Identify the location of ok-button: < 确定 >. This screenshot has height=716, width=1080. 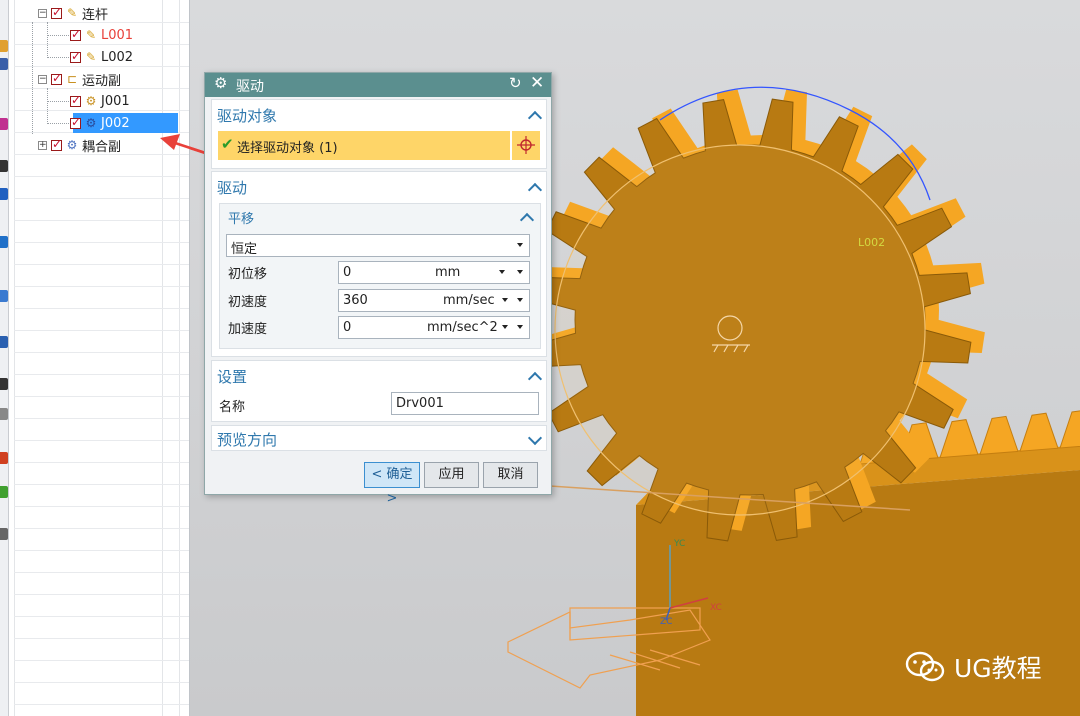
(392, 484).